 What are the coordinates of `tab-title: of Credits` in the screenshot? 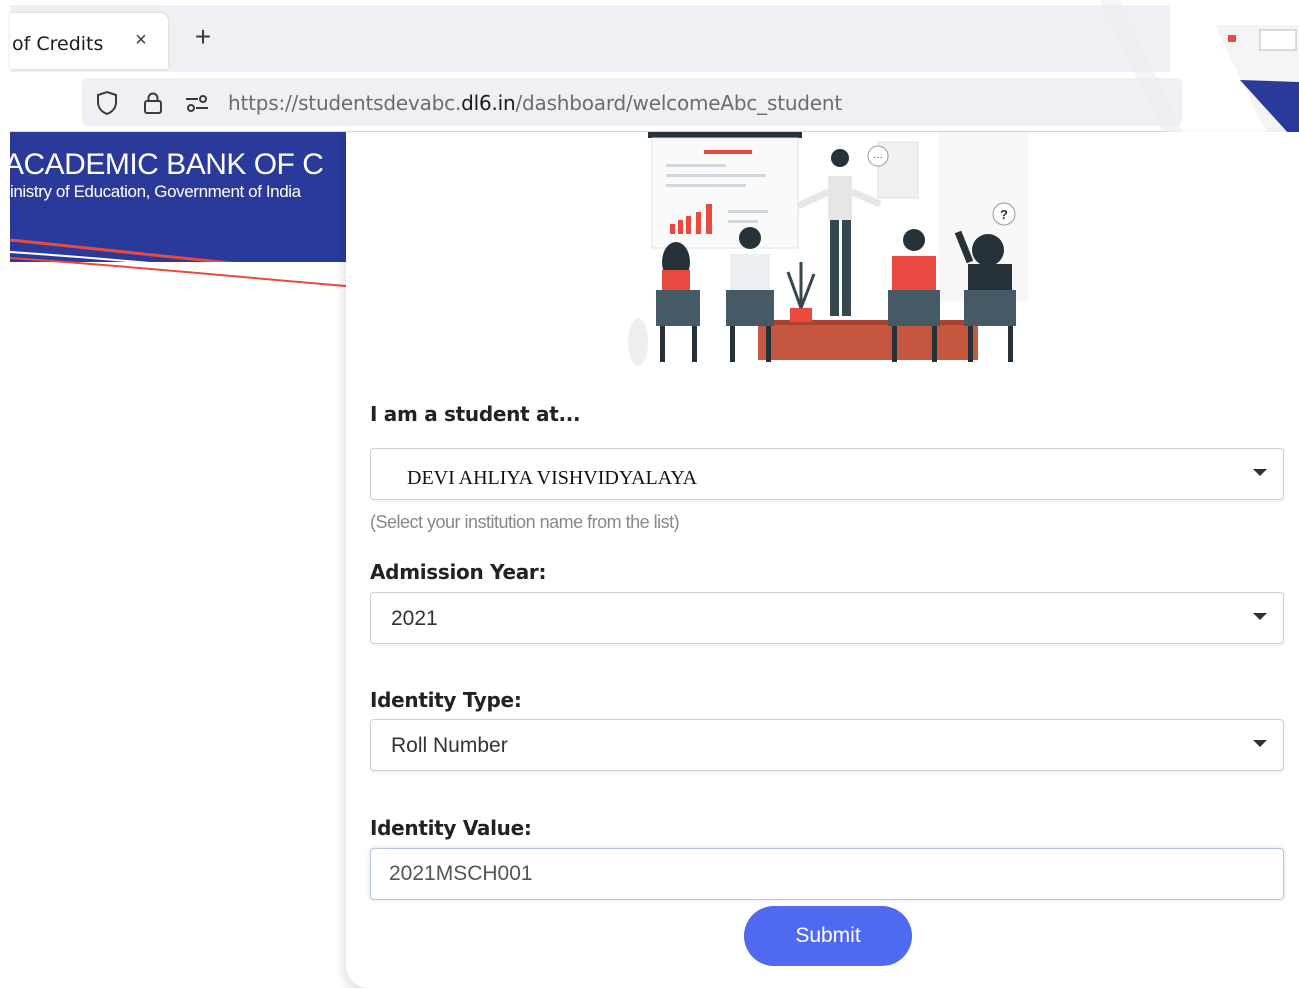 It's located at (58, 44).